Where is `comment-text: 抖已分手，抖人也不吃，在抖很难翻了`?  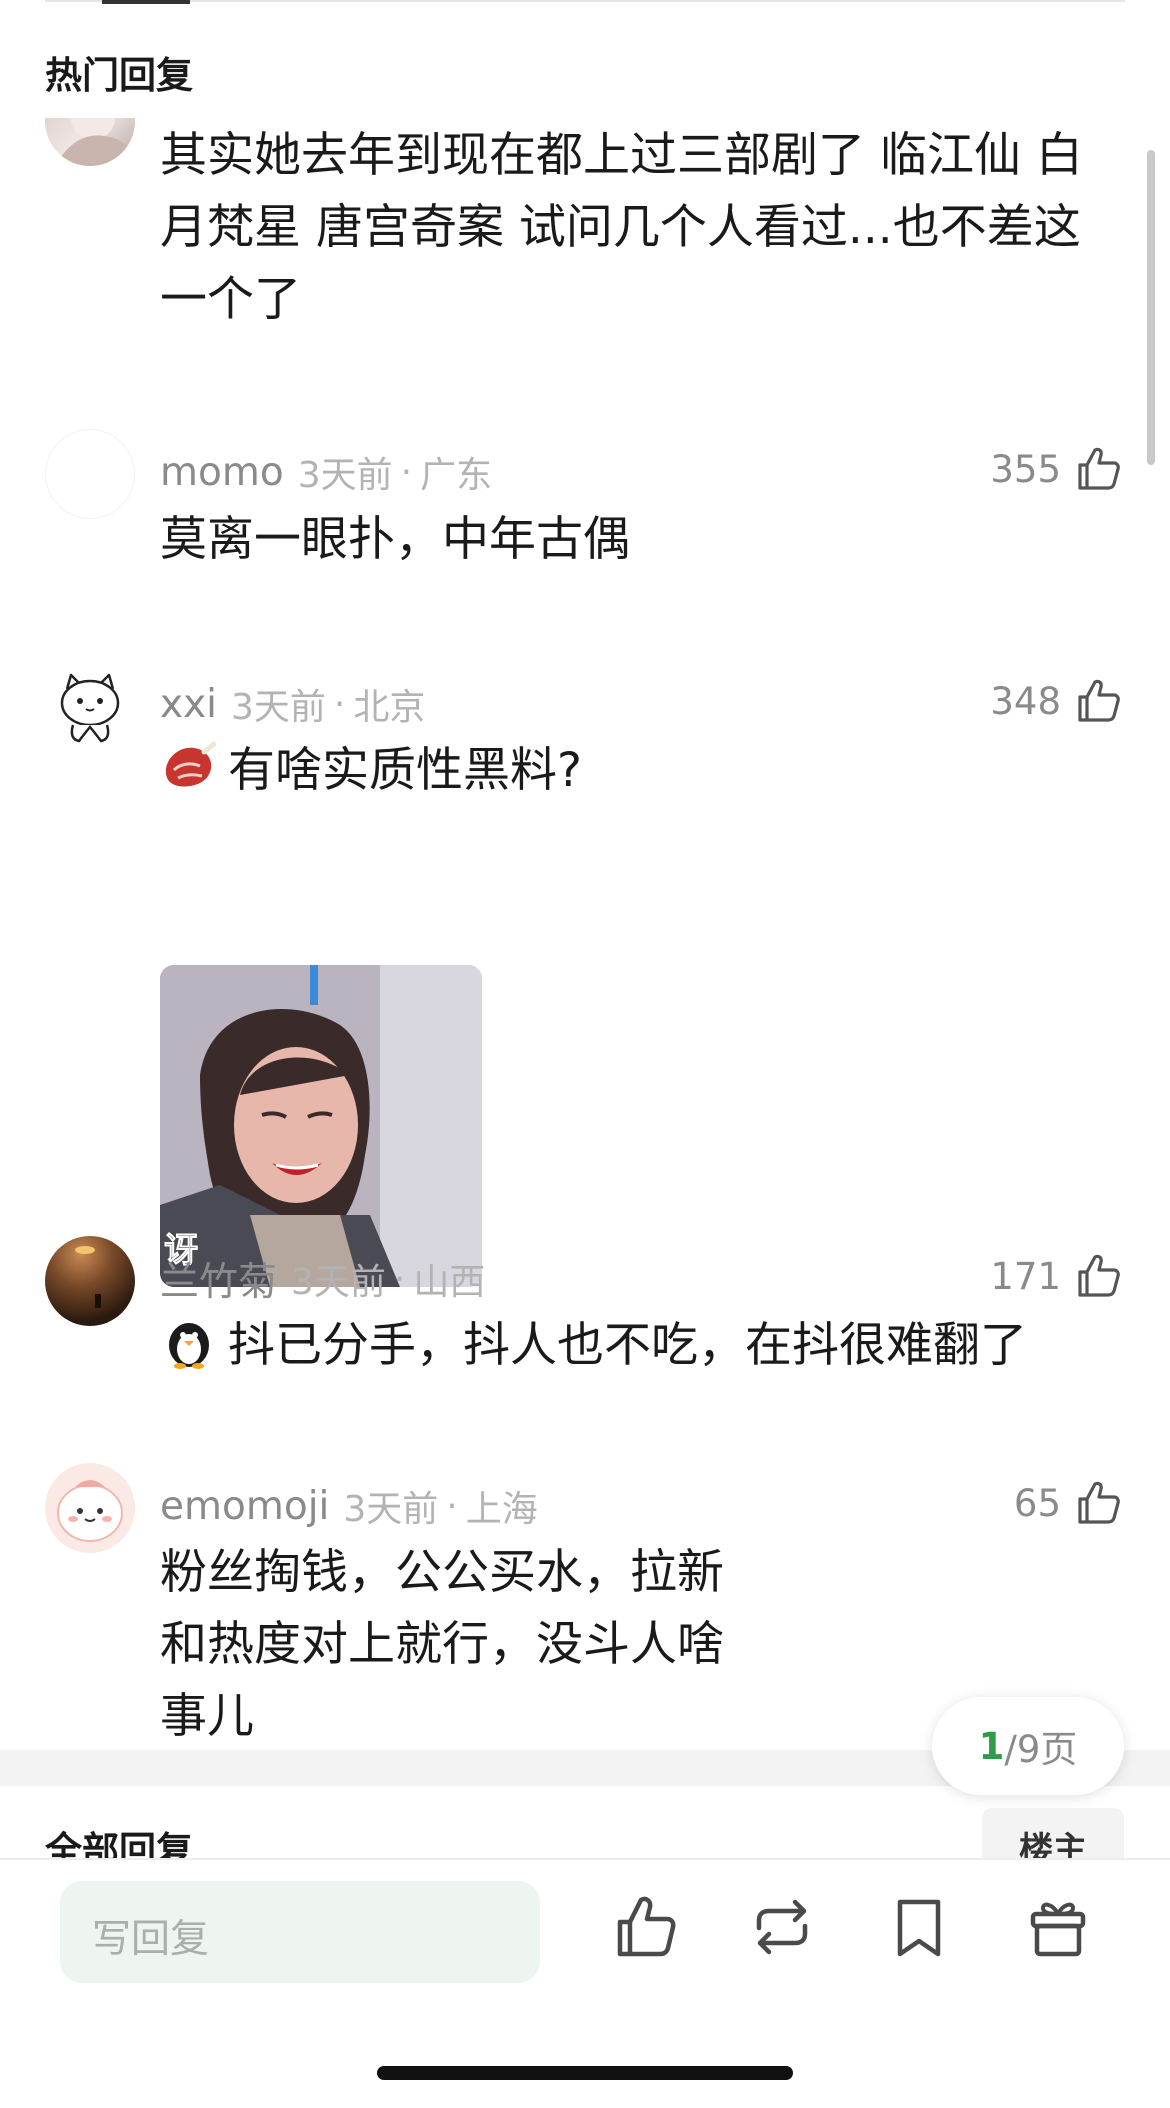 comment-text: 抖已分手，抖人也不吃，在抖很难翻了 is located at coordinates (627, 1345).